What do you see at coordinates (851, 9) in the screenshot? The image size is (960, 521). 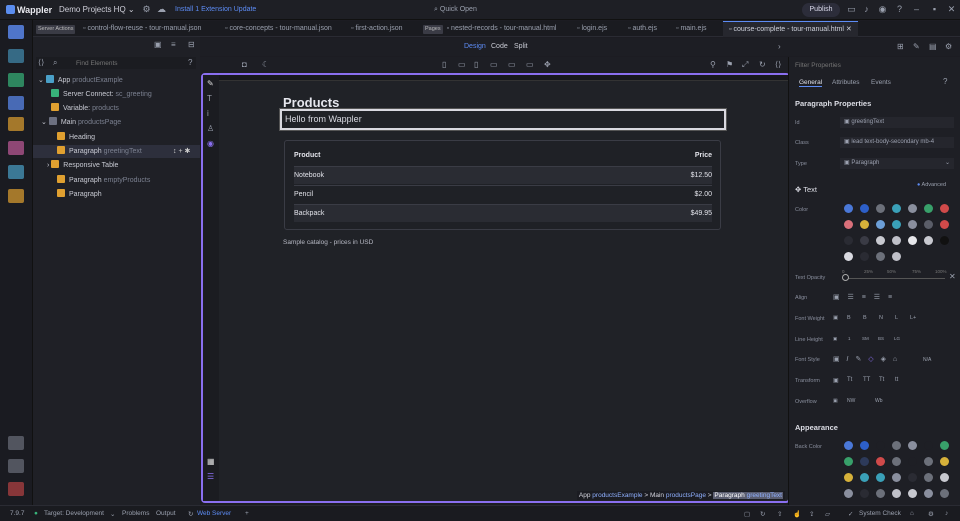 I see `layout-icon: ▭` at bounding box center [851, 9].